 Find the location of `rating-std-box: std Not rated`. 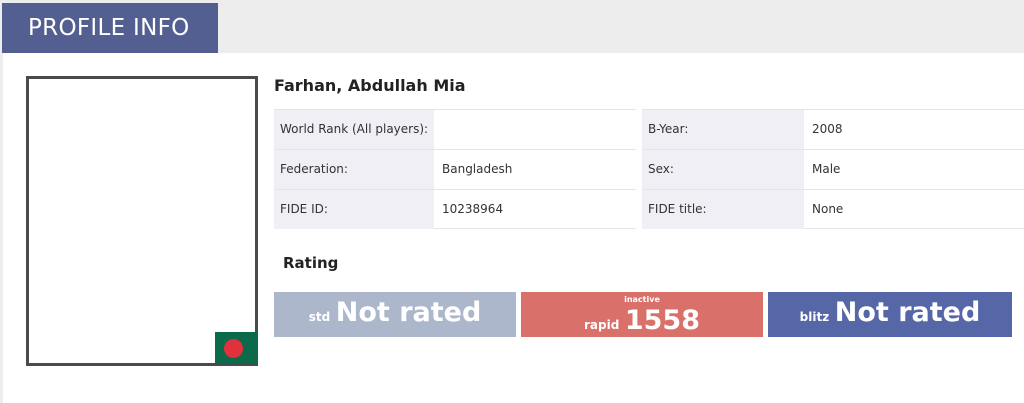

rating-std-box: std Not rated is located at coordinates (395, 314).